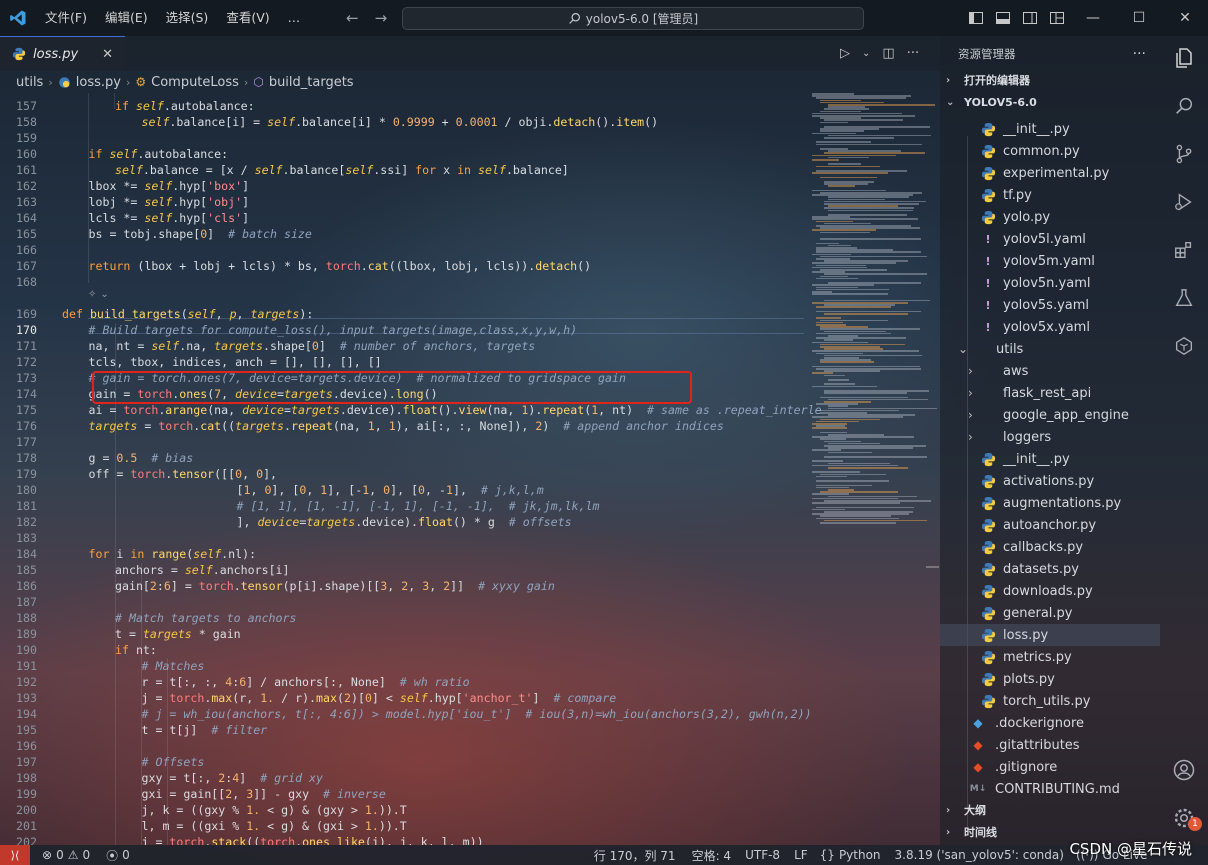  What do you see at coordinates (1050, 635) in the screenshot?
I see `file-item: loss.py` at bounding box center [1050, 635].